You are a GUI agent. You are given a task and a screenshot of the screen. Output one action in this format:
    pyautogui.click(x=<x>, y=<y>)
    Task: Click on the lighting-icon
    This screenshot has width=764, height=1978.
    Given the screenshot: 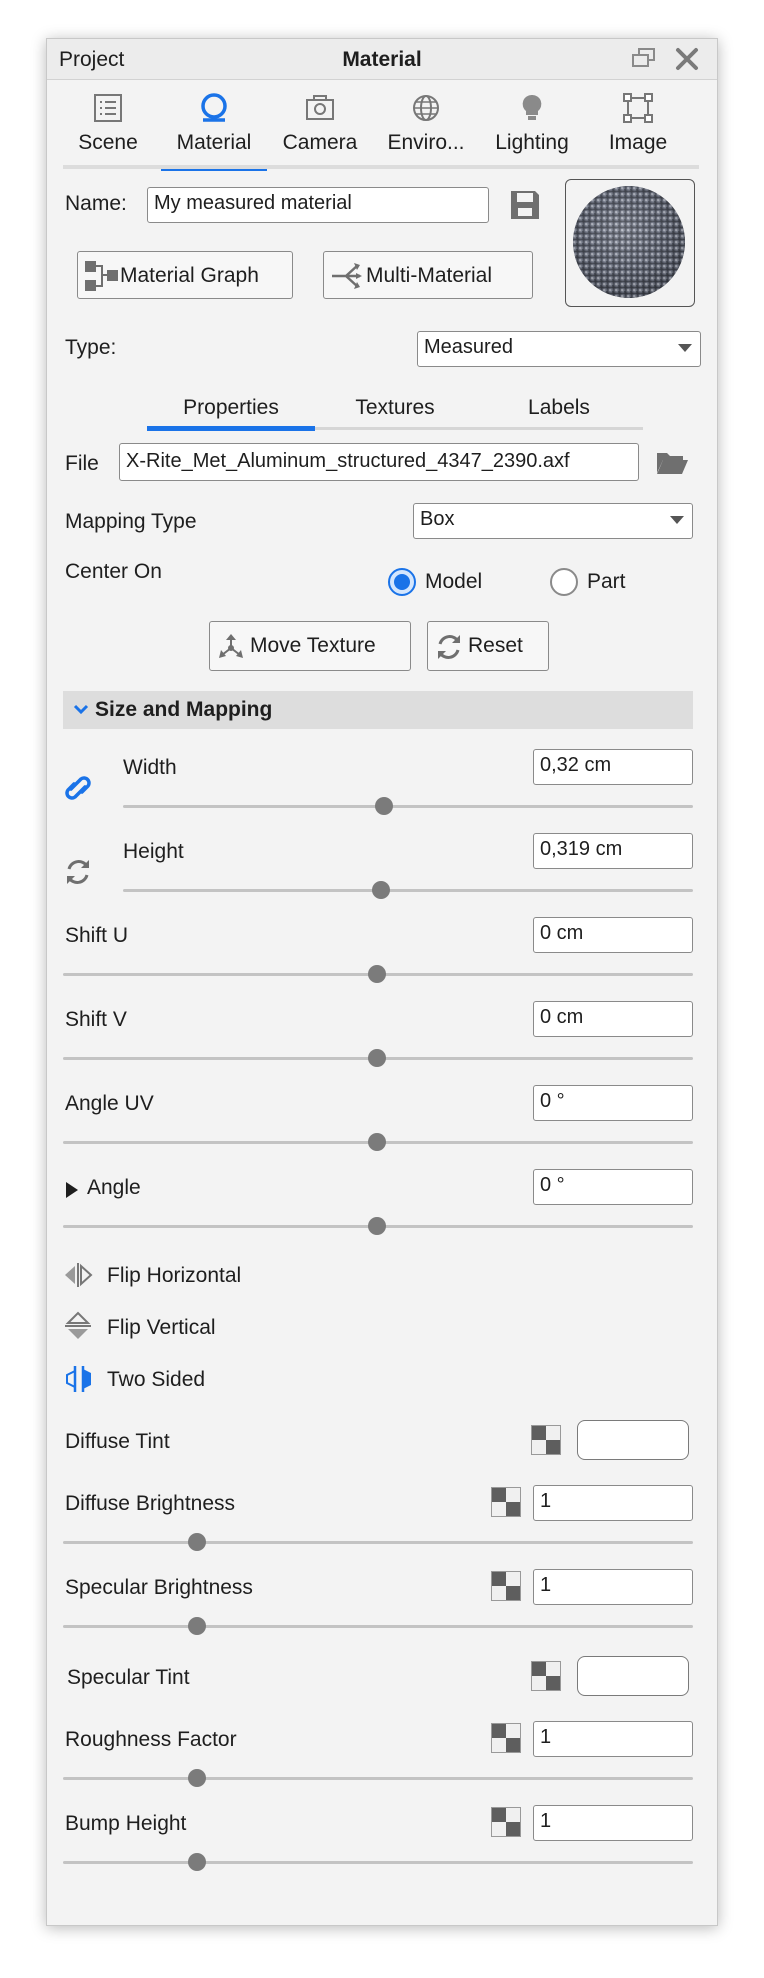 What is the action you would take?
    pyautogui.click(x=532, y=107)
    